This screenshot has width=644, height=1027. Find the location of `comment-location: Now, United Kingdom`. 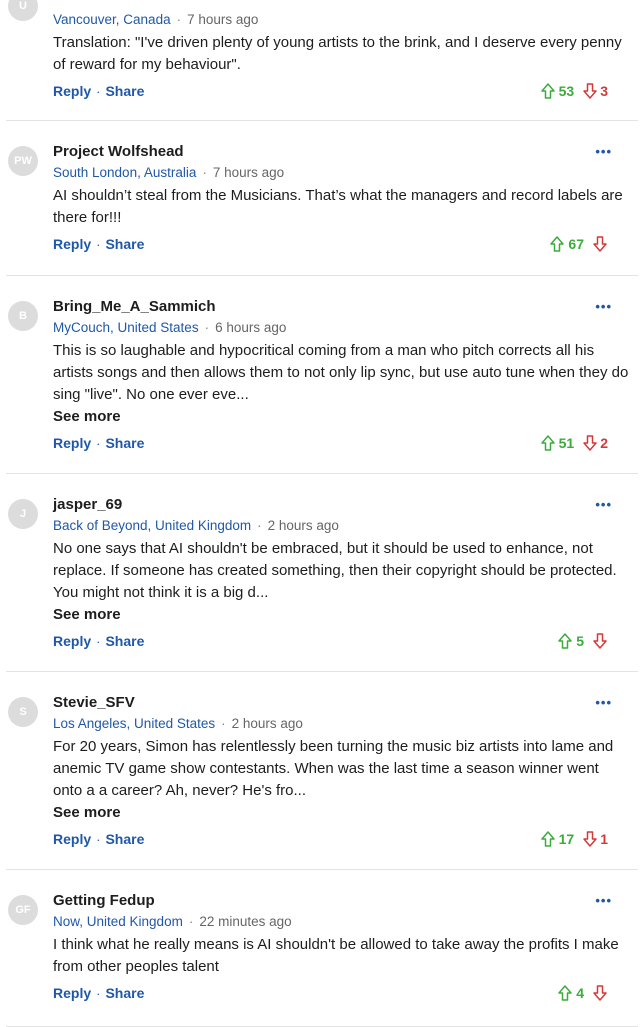

comment-location: Now, United Kingdom is located at coordinates (118, 921).